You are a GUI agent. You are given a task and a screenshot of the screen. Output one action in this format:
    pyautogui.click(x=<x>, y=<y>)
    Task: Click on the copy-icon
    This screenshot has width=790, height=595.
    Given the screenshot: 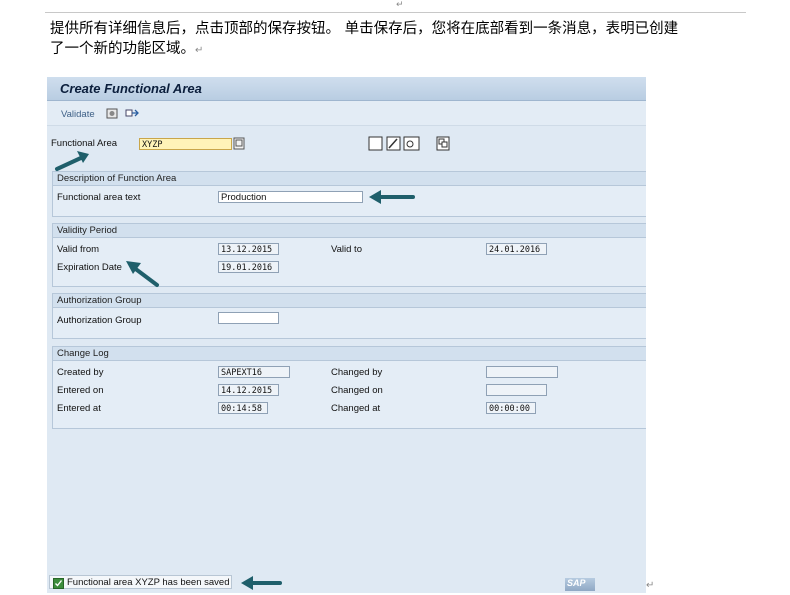 What is the action you would take?
    pyautogui.click(x=443, y=143)
    